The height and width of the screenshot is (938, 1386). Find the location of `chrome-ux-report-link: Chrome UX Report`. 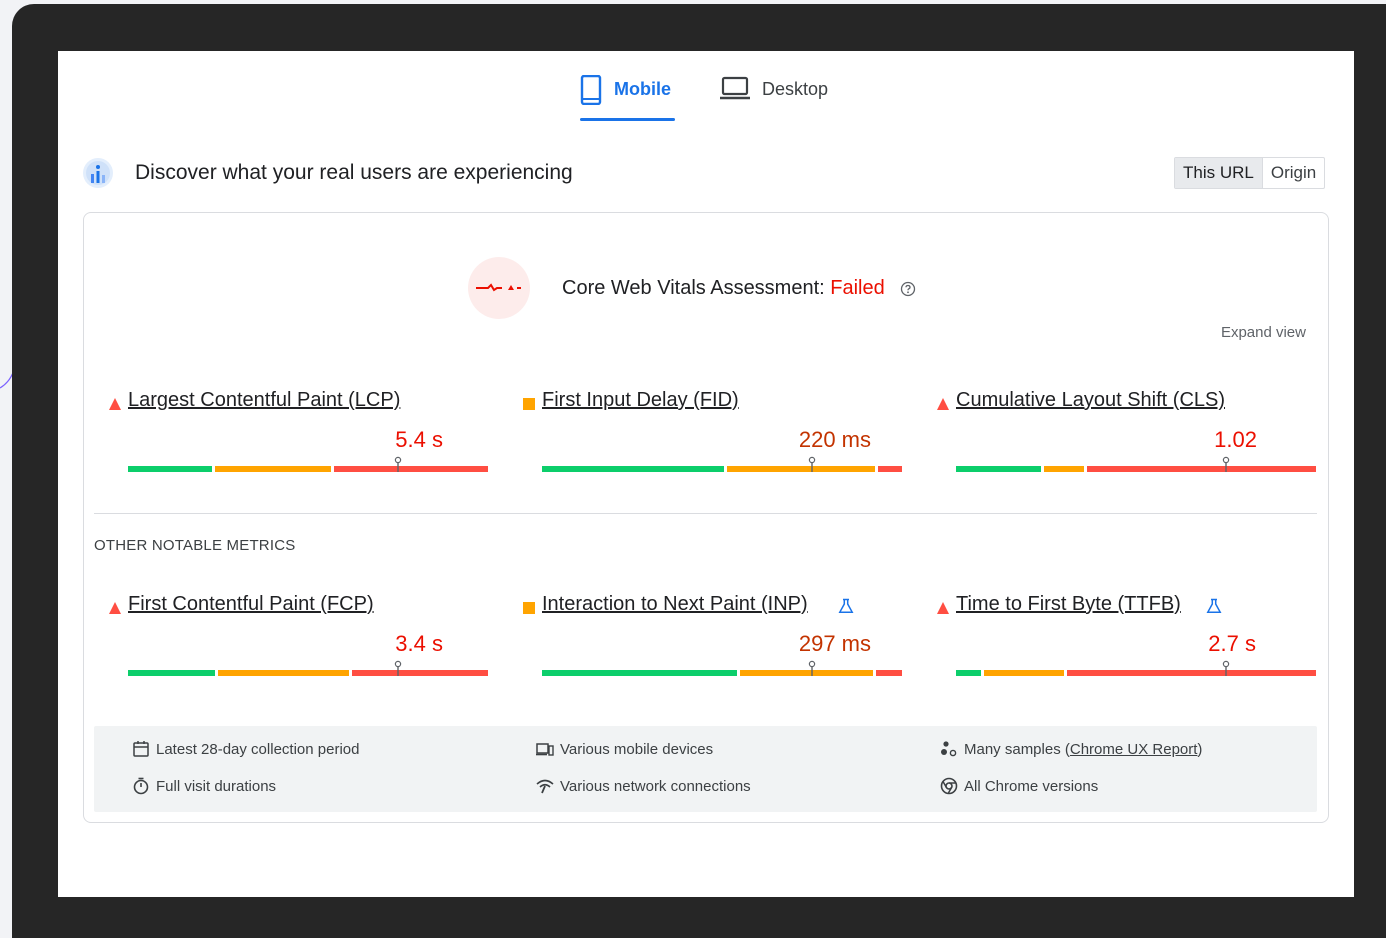

chrome-ux-report-link: Chrome UX Report is located at coordinates (1134, 749).